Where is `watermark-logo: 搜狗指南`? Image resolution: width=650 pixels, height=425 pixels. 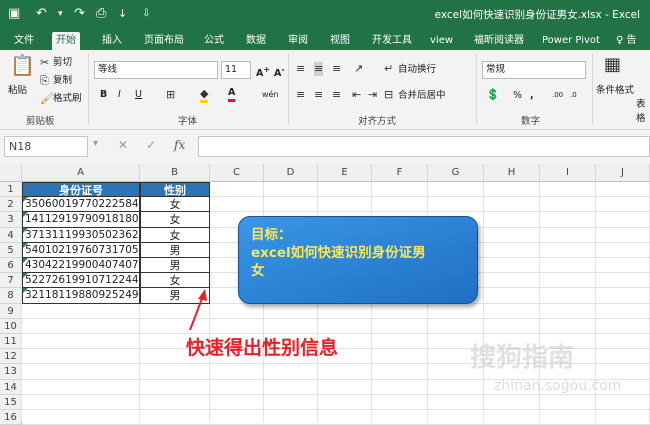
watermark-logo: 搜狗指南 is located at coordinates (522, 358).